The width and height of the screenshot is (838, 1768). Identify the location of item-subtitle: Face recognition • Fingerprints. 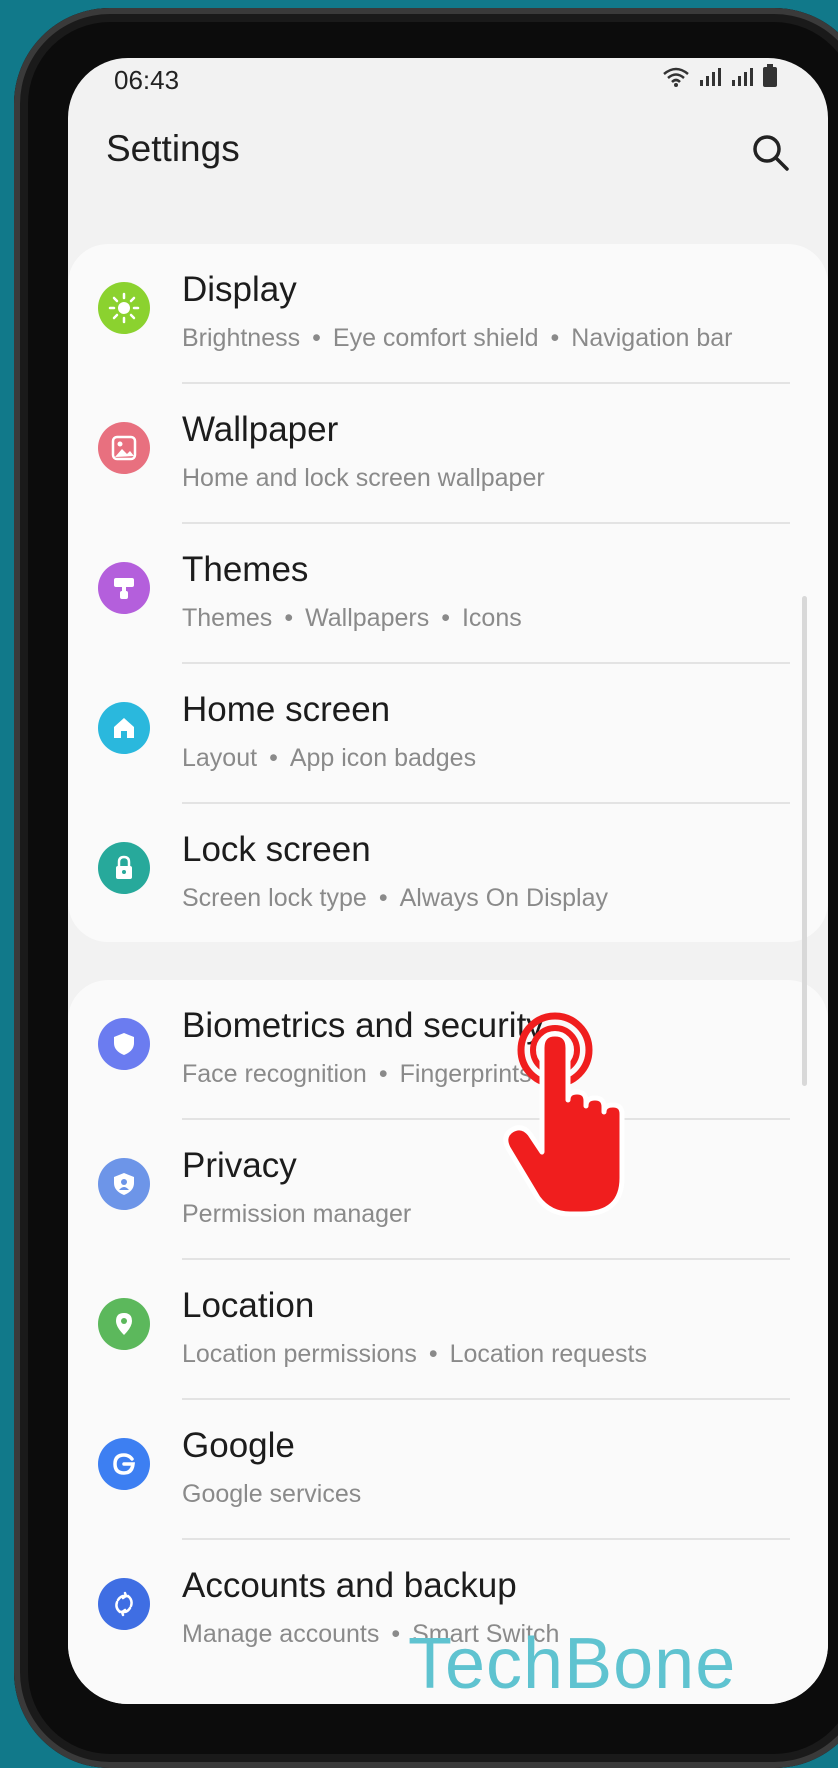
(357, 1074).